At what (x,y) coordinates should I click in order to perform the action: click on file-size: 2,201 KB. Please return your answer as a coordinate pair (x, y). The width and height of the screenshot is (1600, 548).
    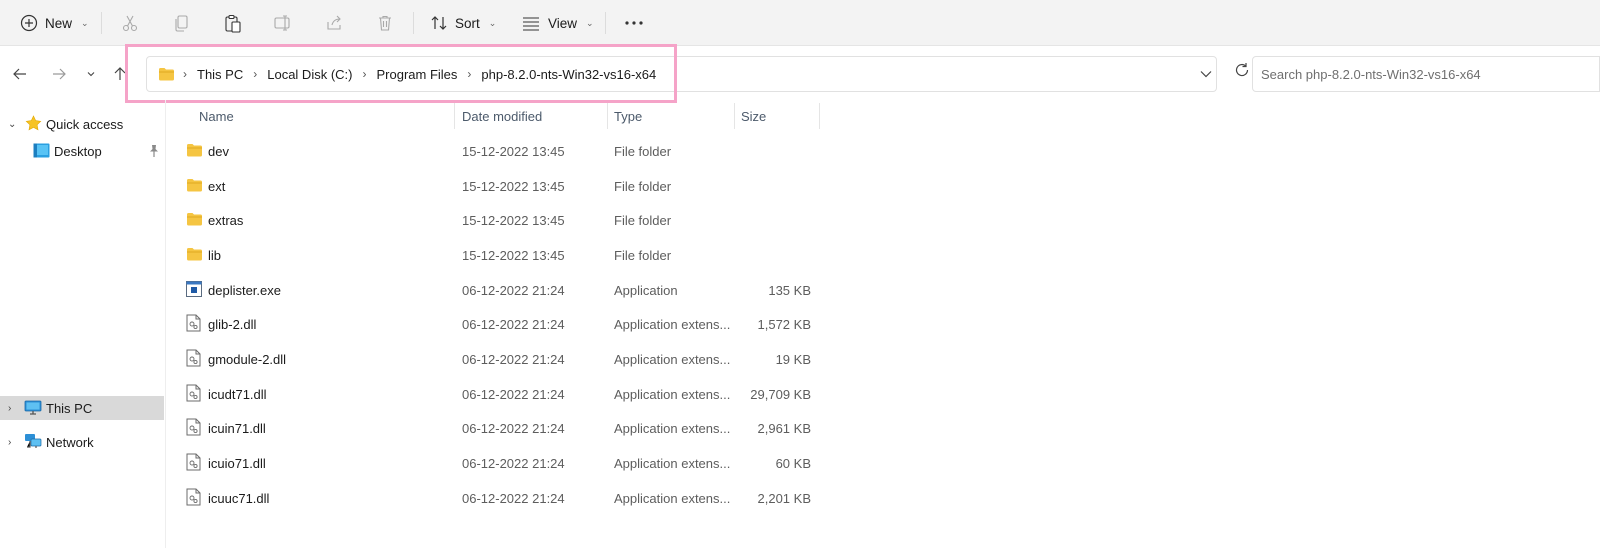
    Looking at the image, I should click on (784, 498).